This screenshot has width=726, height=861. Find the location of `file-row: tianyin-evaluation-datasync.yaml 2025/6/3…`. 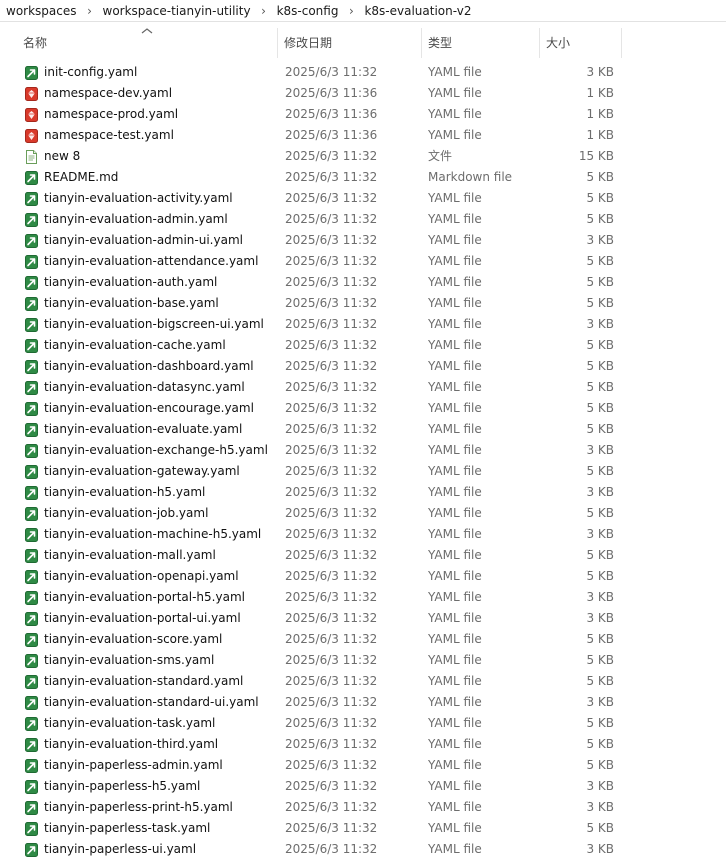

file-row: tianyin-evaluation-datasync.yaml 2025/6/3… is located at coordinates (363, 387).